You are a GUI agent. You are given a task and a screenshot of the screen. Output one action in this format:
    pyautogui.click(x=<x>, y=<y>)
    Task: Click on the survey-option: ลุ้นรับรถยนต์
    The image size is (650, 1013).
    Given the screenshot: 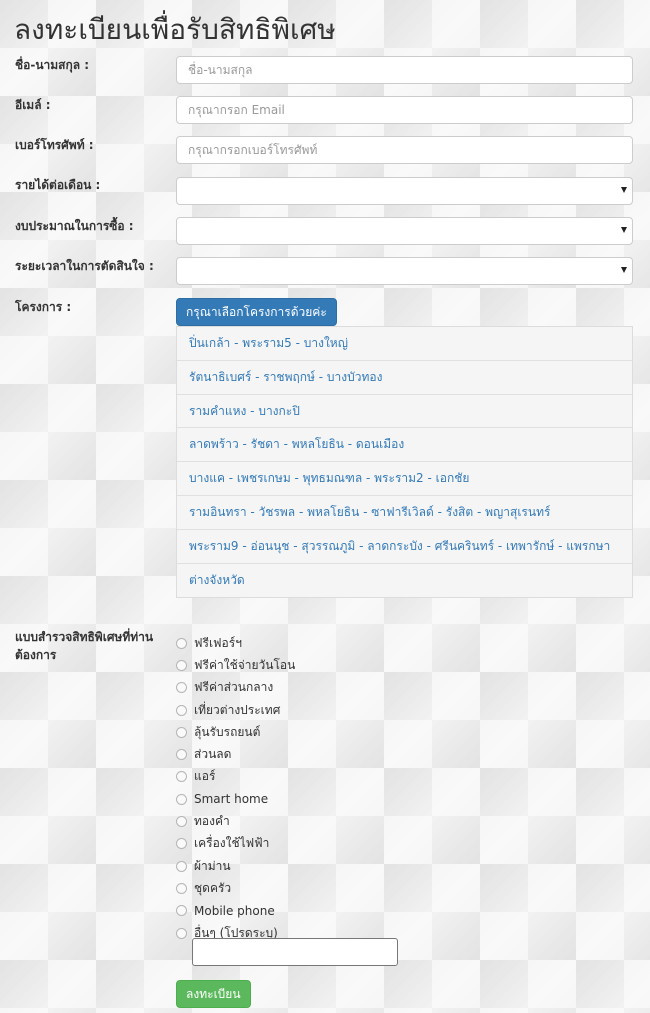 What is the action you would take?
    pyautogui.click(x=326, y=732)
    